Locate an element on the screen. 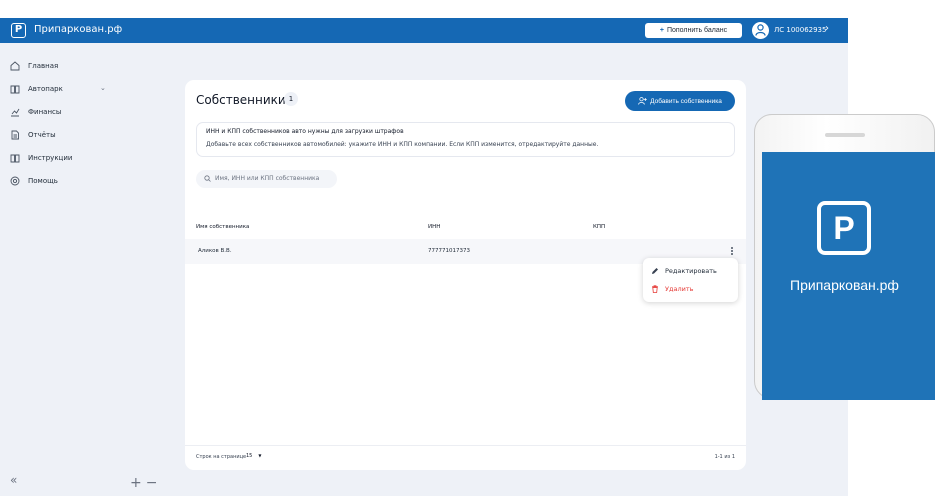 Image resolution: width=935 pixels, height=496 pixels. owner-name-cell: Аликов В.В. is located at coordinates (215, 251).